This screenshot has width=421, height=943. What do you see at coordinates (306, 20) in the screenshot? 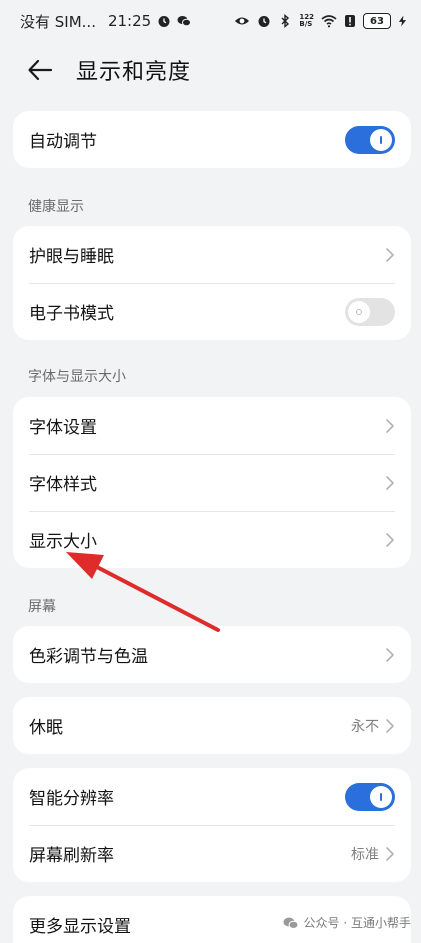
I see `network-speed: 122 B/S` at bounding box center [306, 20].